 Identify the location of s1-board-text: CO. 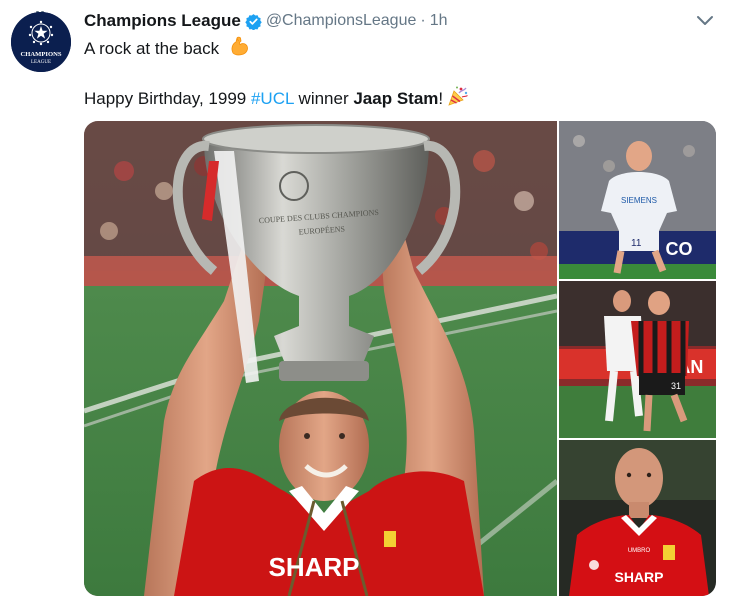
(679, 249).